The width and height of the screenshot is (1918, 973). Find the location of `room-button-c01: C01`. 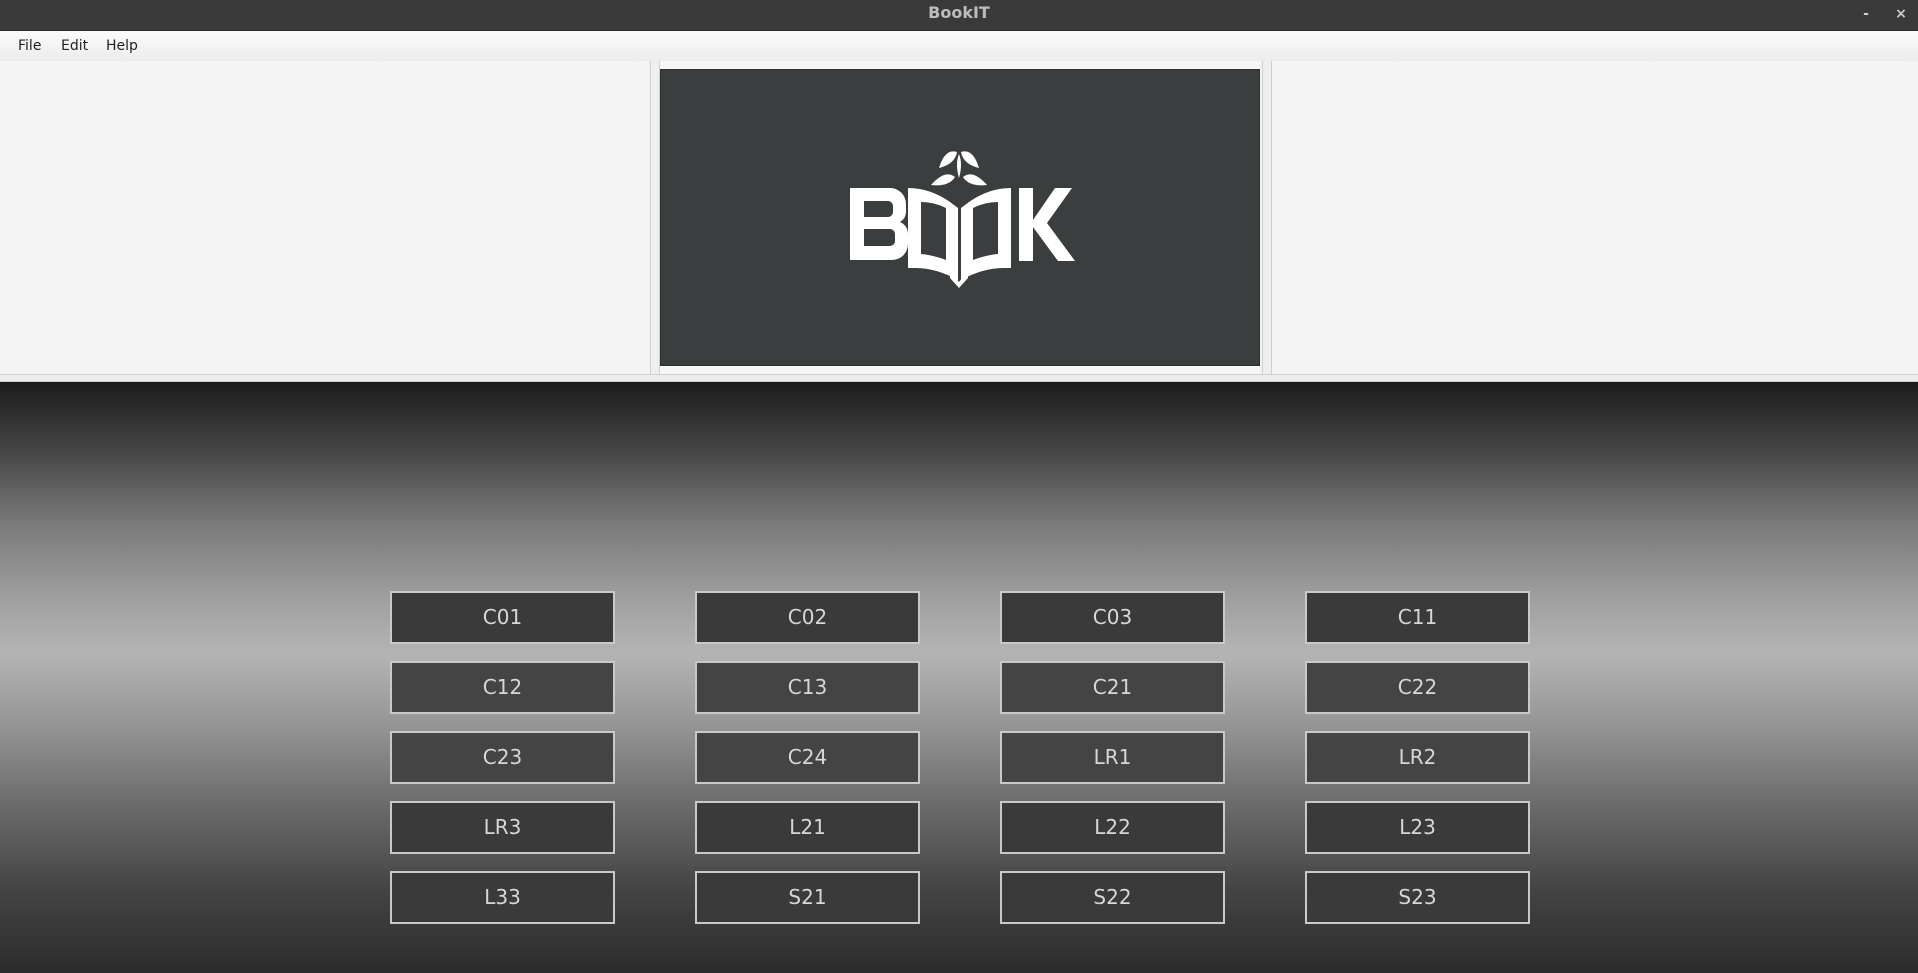

room-button-c01: C01 is located at coordinates (502, 617).